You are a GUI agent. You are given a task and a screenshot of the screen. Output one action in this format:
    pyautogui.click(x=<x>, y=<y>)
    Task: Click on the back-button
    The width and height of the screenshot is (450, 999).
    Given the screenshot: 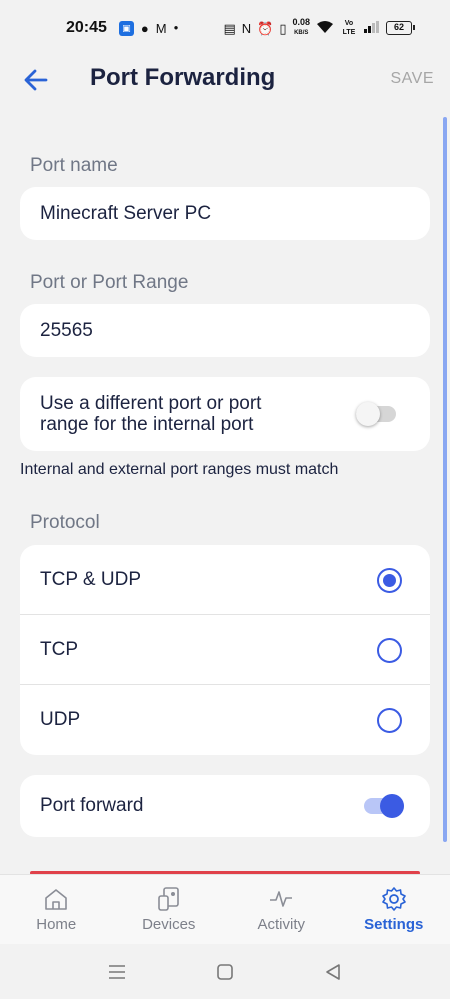 What is the action you would take?
    pyautogui.click(x=36, y=80)
    